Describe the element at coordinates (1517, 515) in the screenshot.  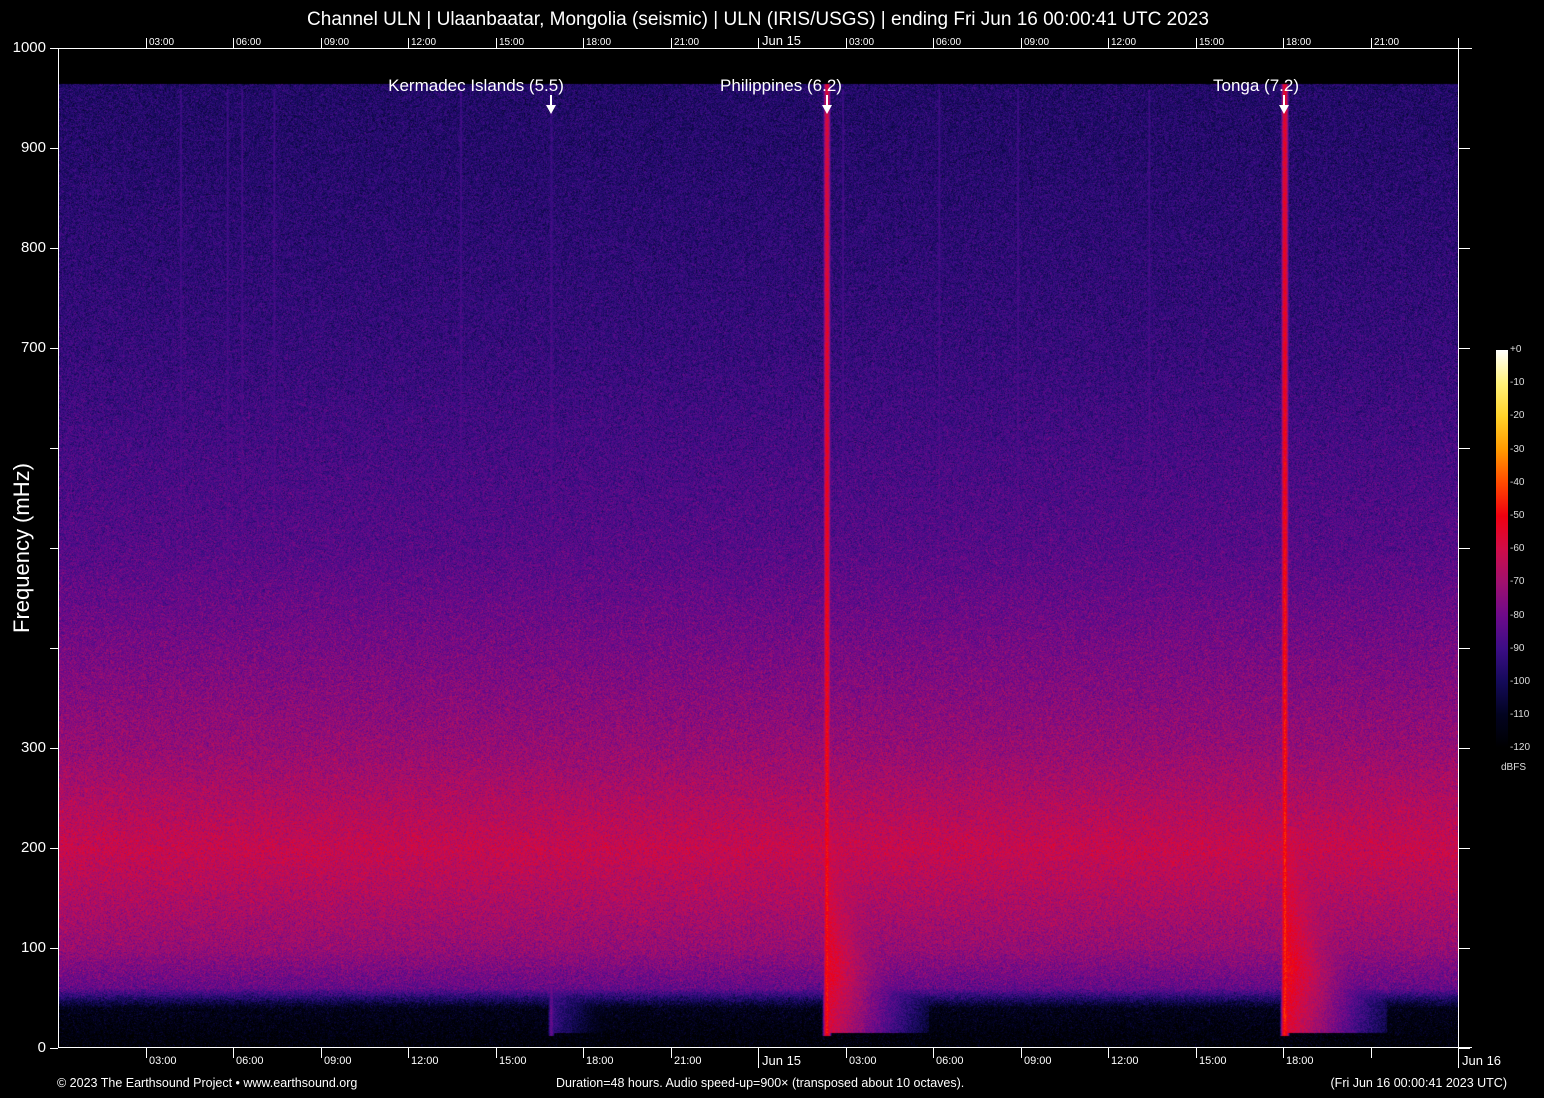
I see `colorbar-tick-label: -50` at that location.